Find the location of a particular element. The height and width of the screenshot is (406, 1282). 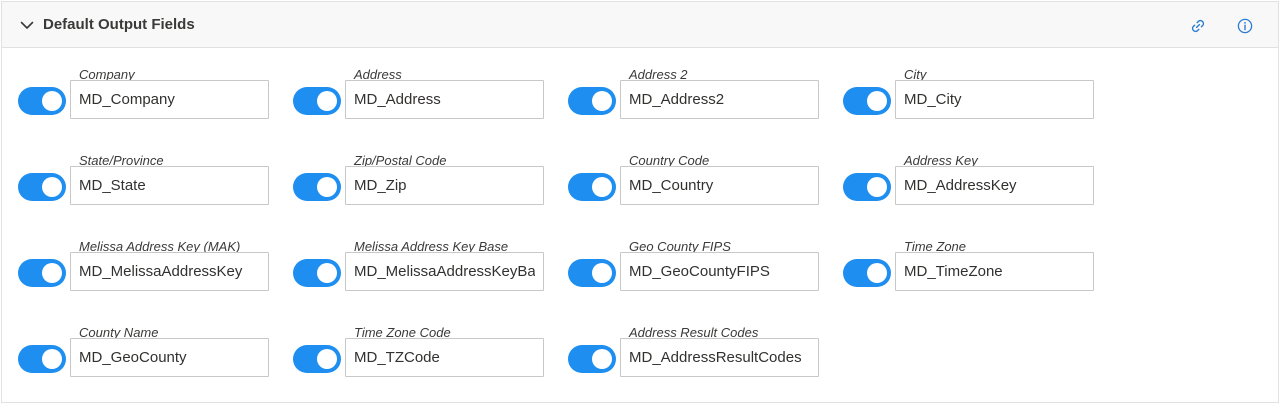

output-field: Country Code is located at coordinates (694, 188).